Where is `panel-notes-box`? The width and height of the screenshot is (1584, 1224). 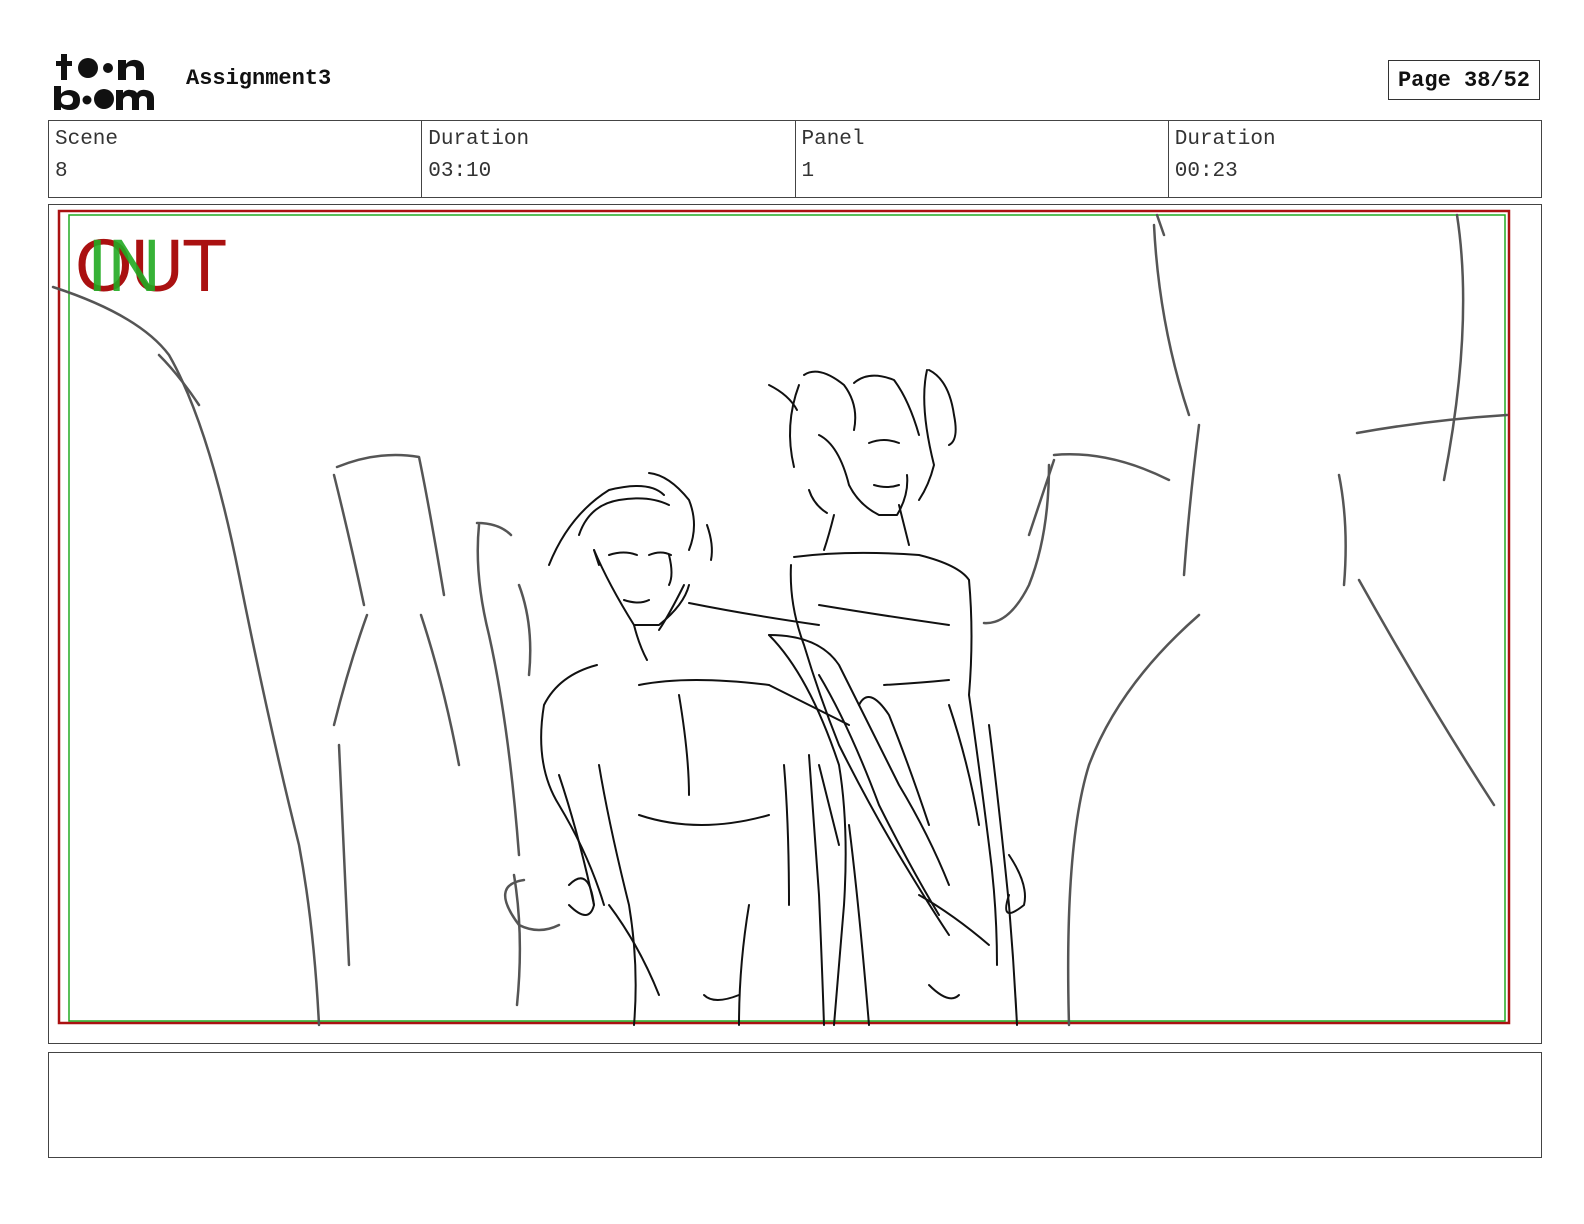
panel-notes-box is located at coordinates (795, 1105).